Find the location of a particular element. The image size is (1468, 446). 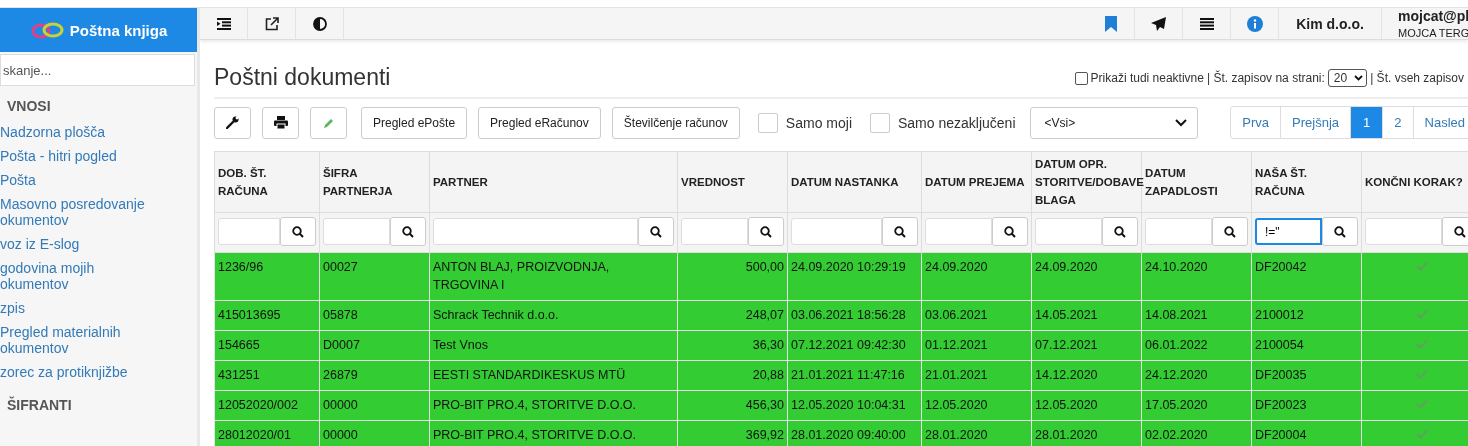

brand-bar: Poštna knjiga is located at coordinates (98, 30).